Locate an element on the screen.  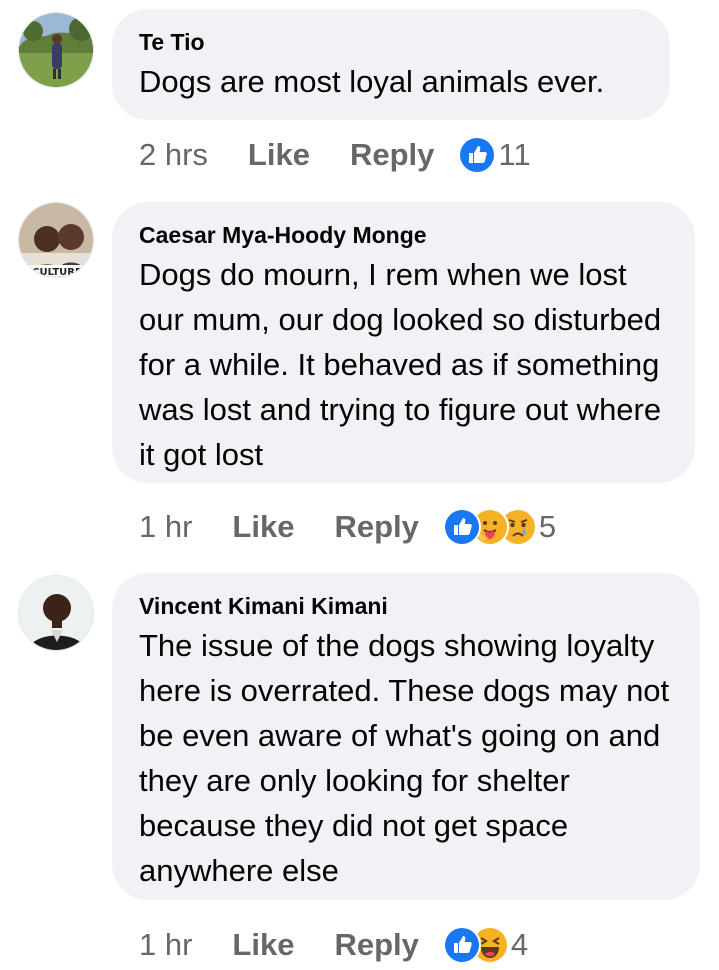
avatar: CULTURE is located at coordinates (56, 240).